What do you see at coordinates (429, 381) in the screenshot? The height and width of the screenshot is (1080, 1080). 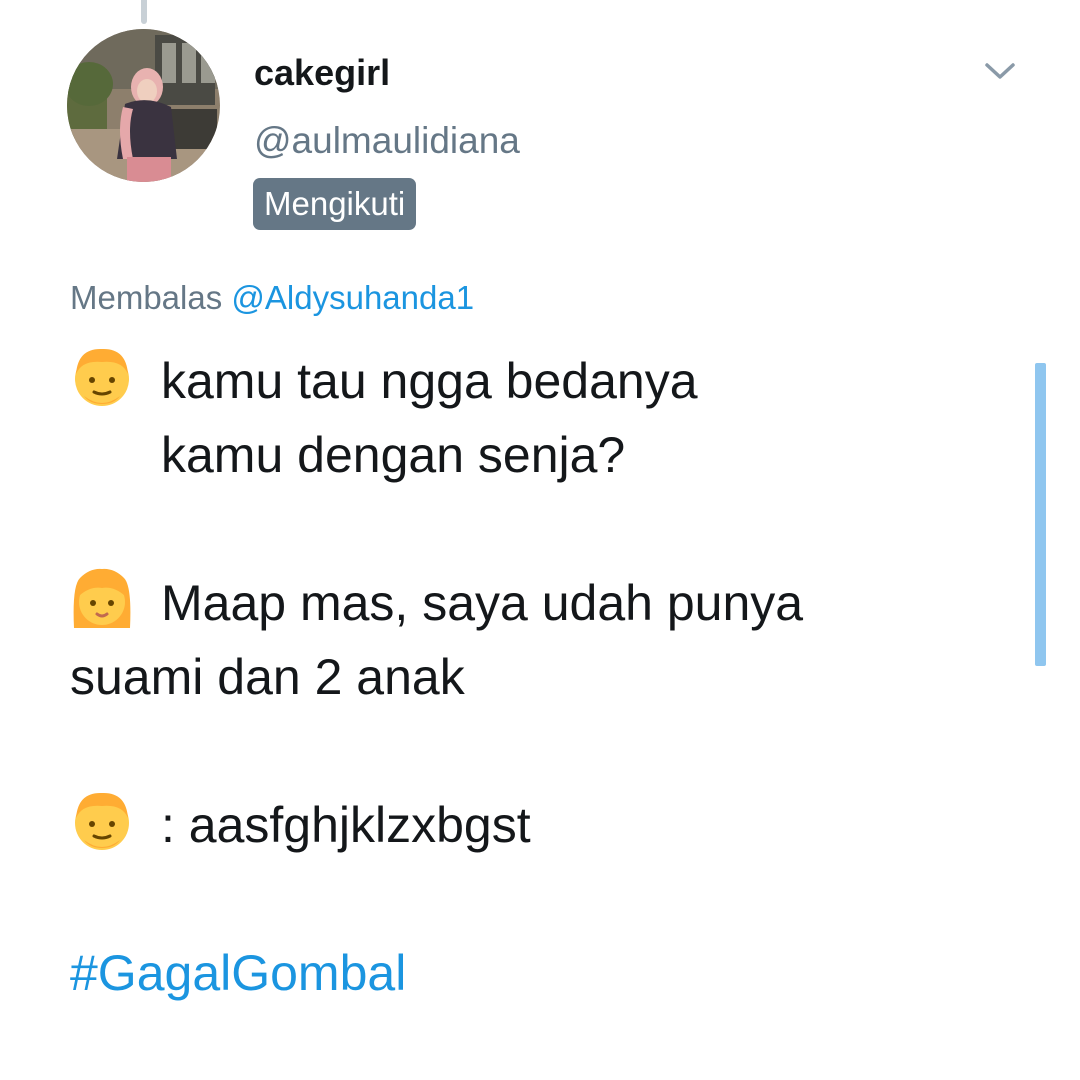 I see `tweet-line-text: kamu tau ngga bedanya` at bounding box center [429, 381].